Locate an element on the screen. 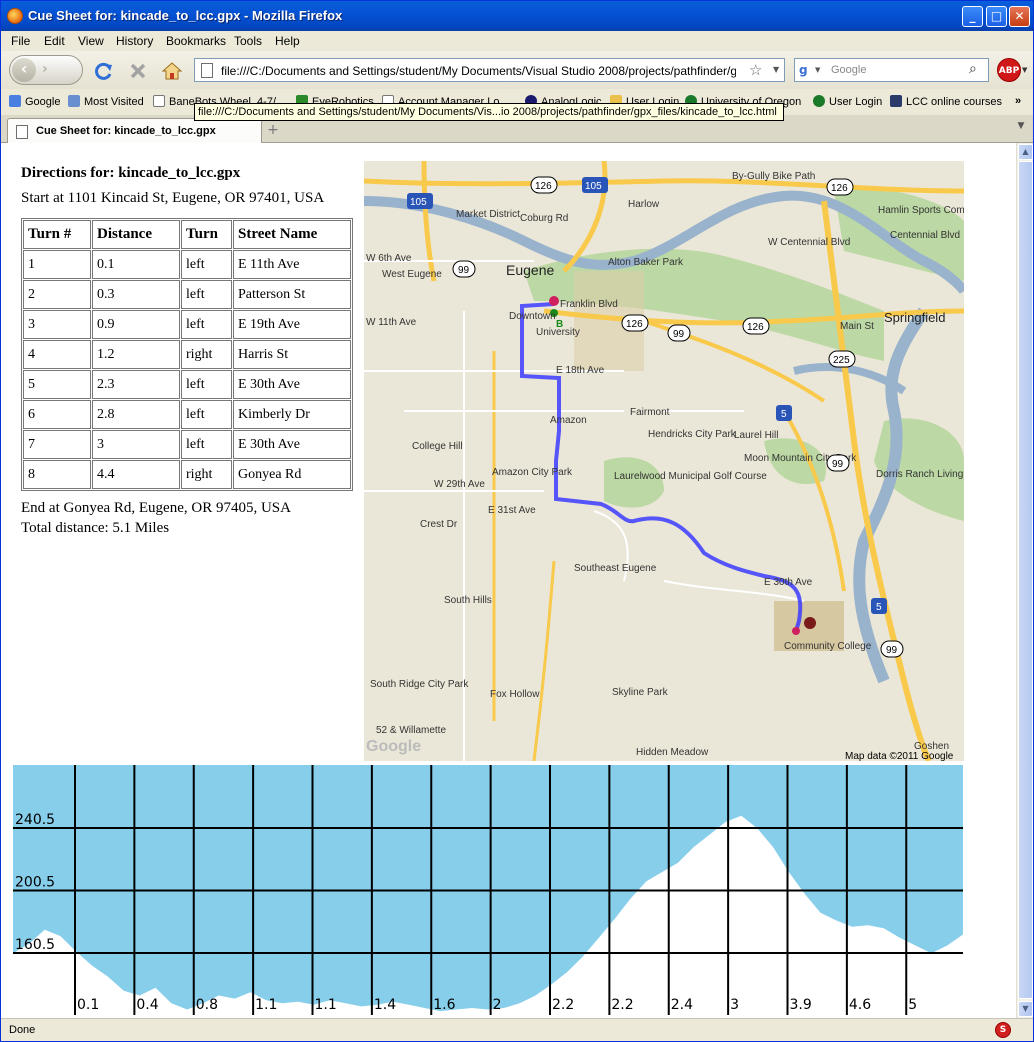 The image size is (1034, 1042). menu-help: Help is located at coordinates (287, 41).